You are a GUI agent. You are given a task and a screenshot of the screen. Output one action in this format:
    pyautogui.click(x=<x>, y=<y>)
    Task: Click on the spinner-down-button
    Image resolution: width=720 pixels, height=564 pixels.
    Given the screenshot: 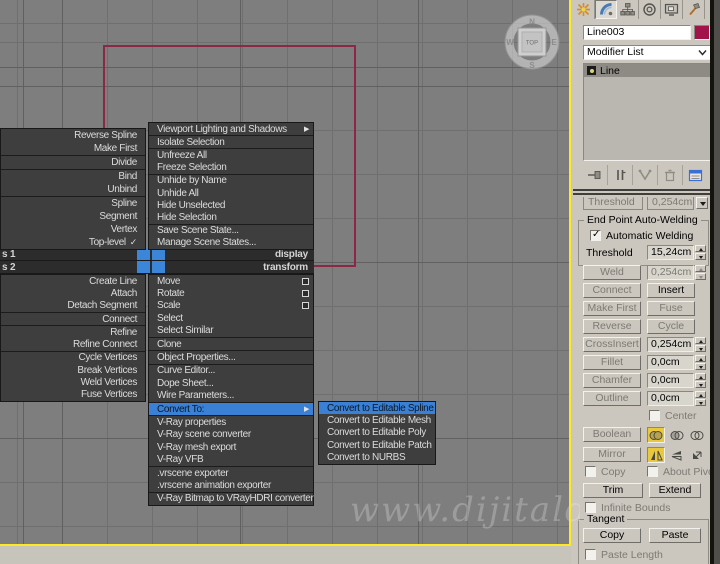 What is the action you would take?
    pyautogui.click(x=702, y=203)
    